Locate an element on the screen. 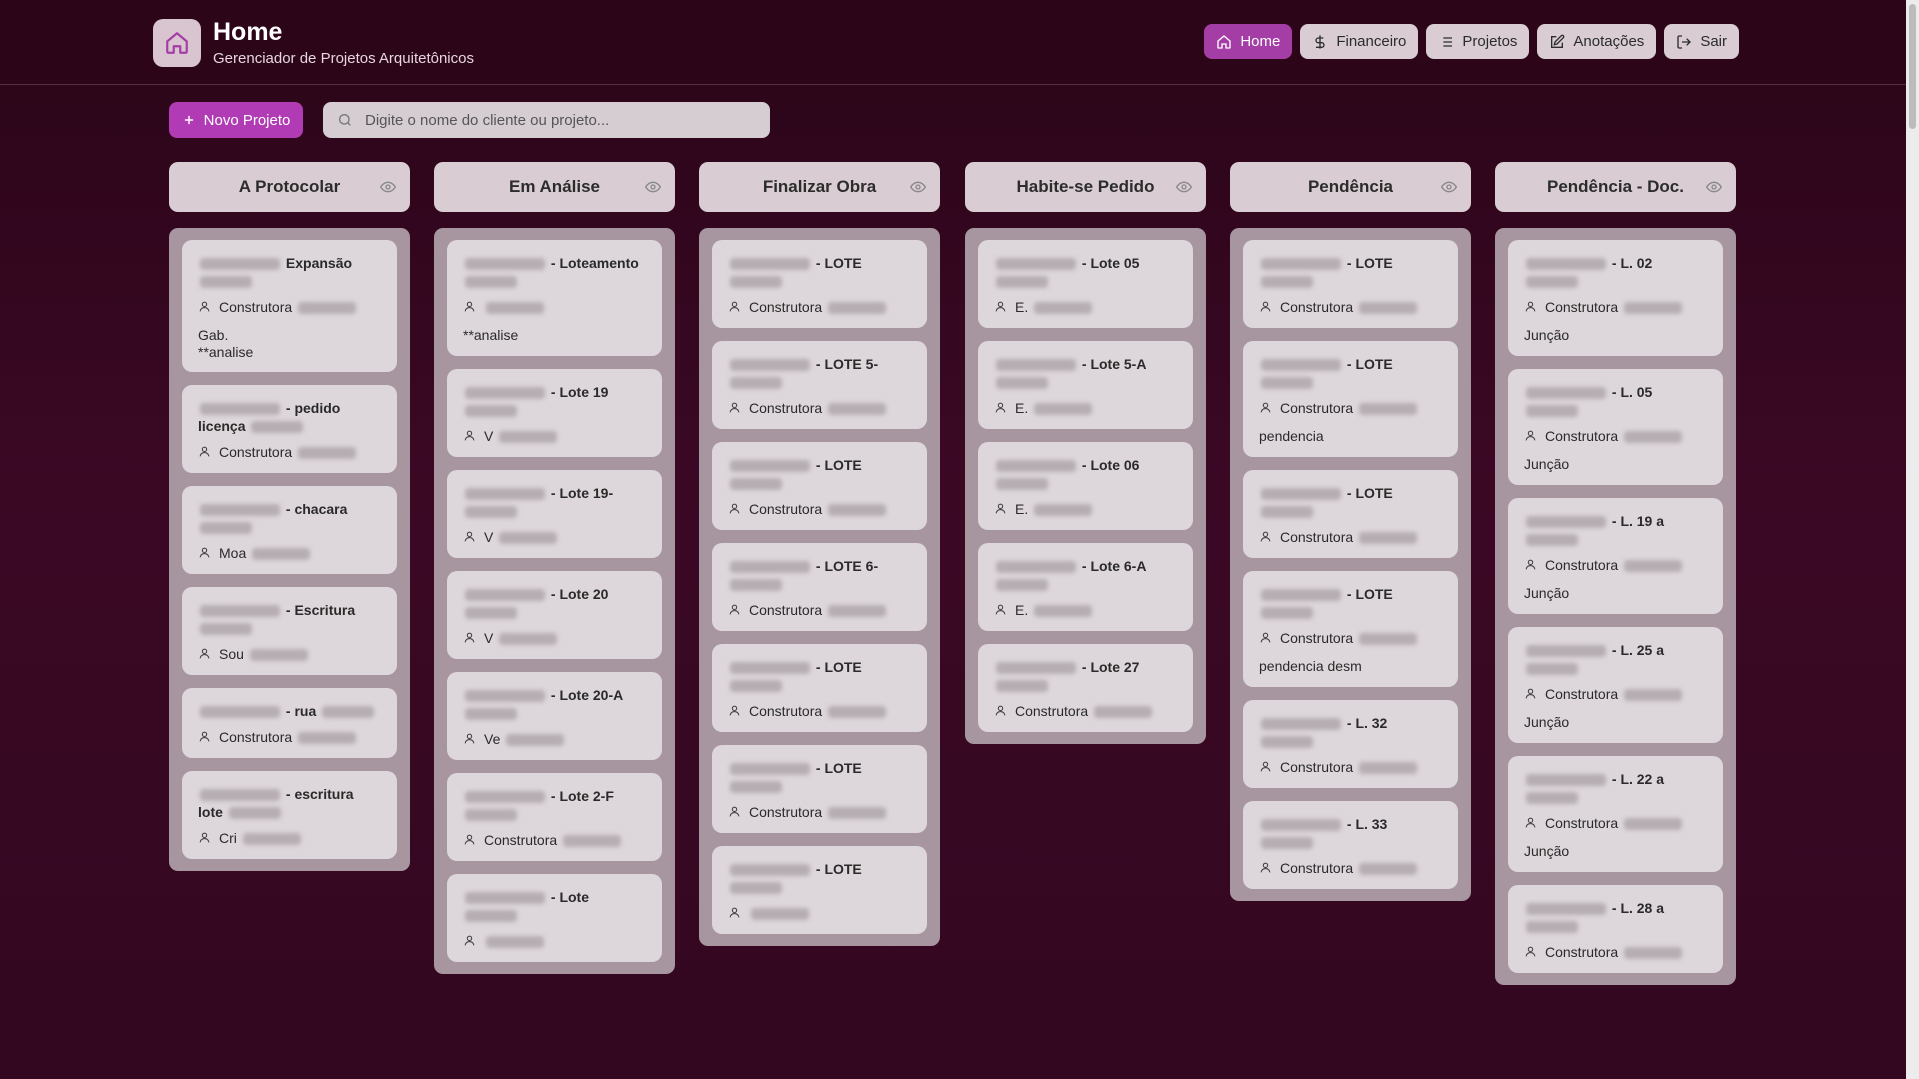  project-card: - LOTE 6- Construtora is located at coordinates (819, 587).